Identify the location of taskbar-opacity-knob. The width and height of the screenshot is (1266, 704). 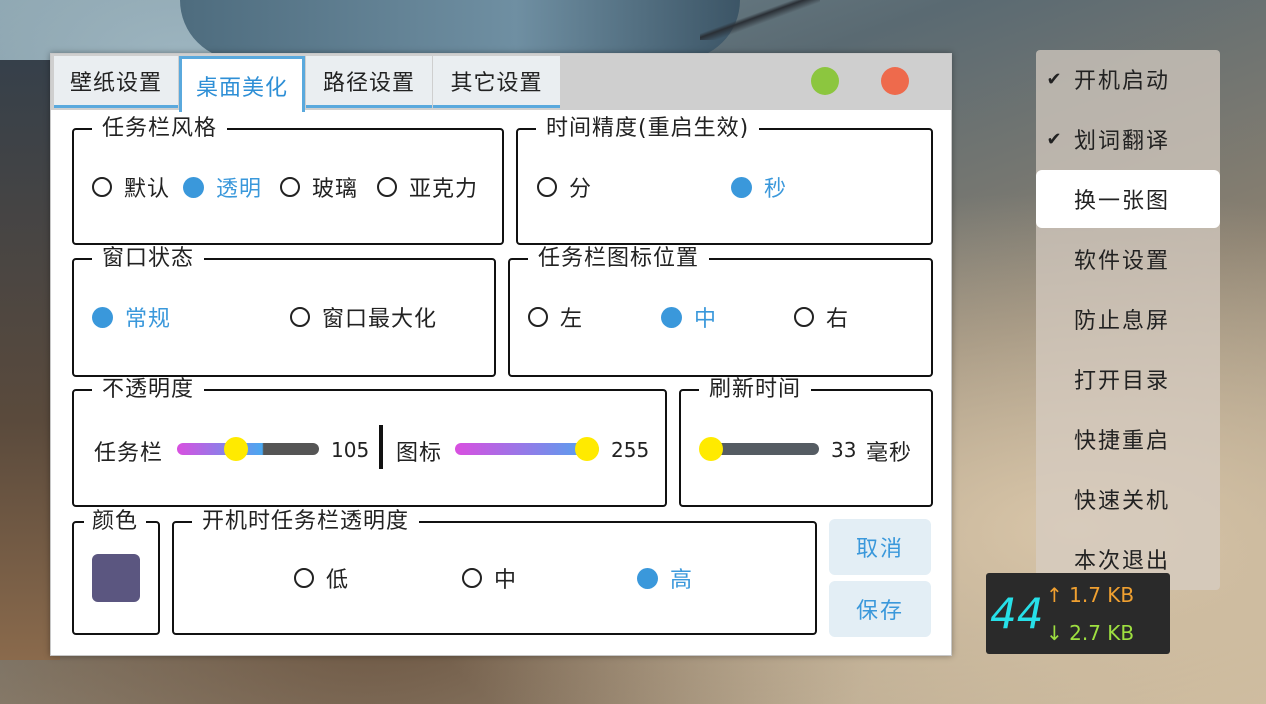
(236, 449).